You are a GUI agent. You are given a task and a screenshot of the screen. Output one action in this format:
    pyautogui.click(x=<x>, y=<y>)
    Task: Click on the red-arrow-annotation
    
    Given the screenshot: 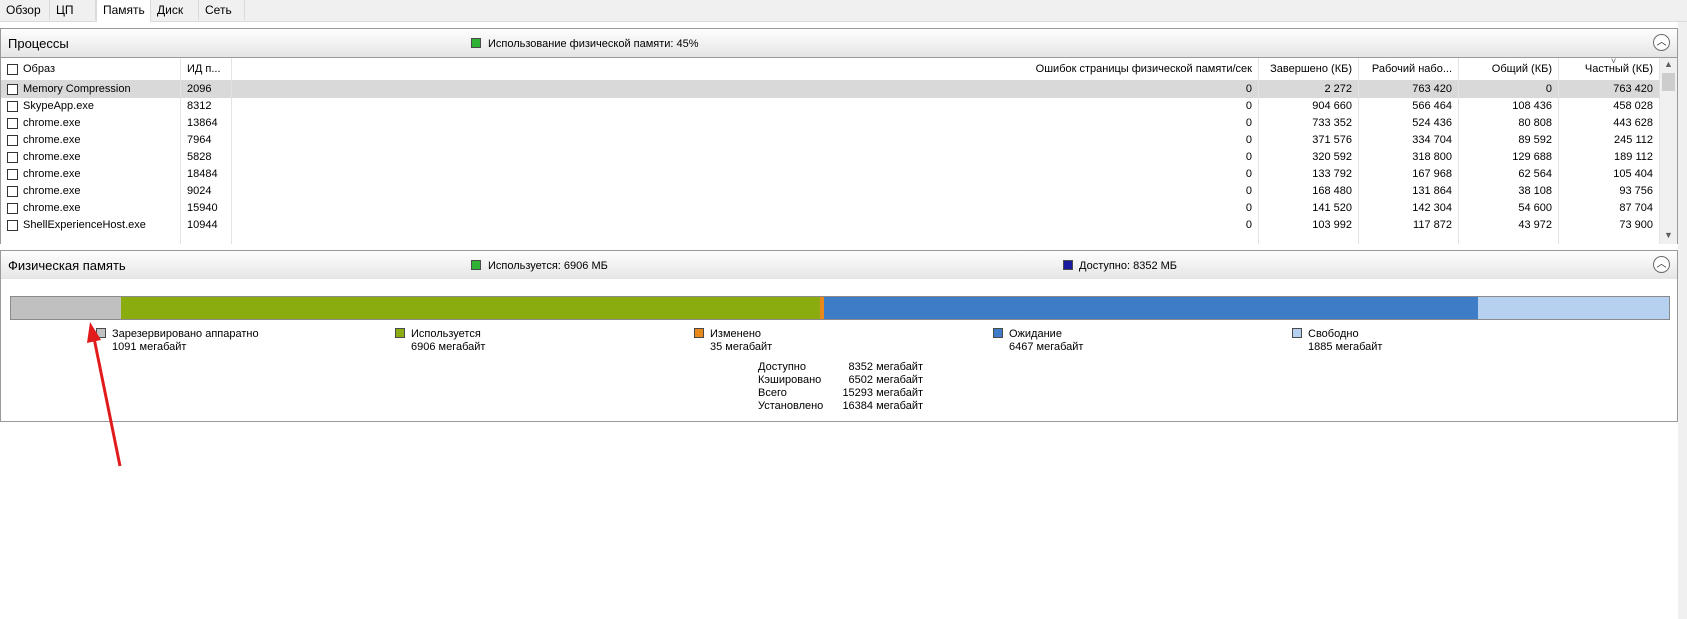 What is the action you would take?
    pyautogui.click(x=104, y=394)
    